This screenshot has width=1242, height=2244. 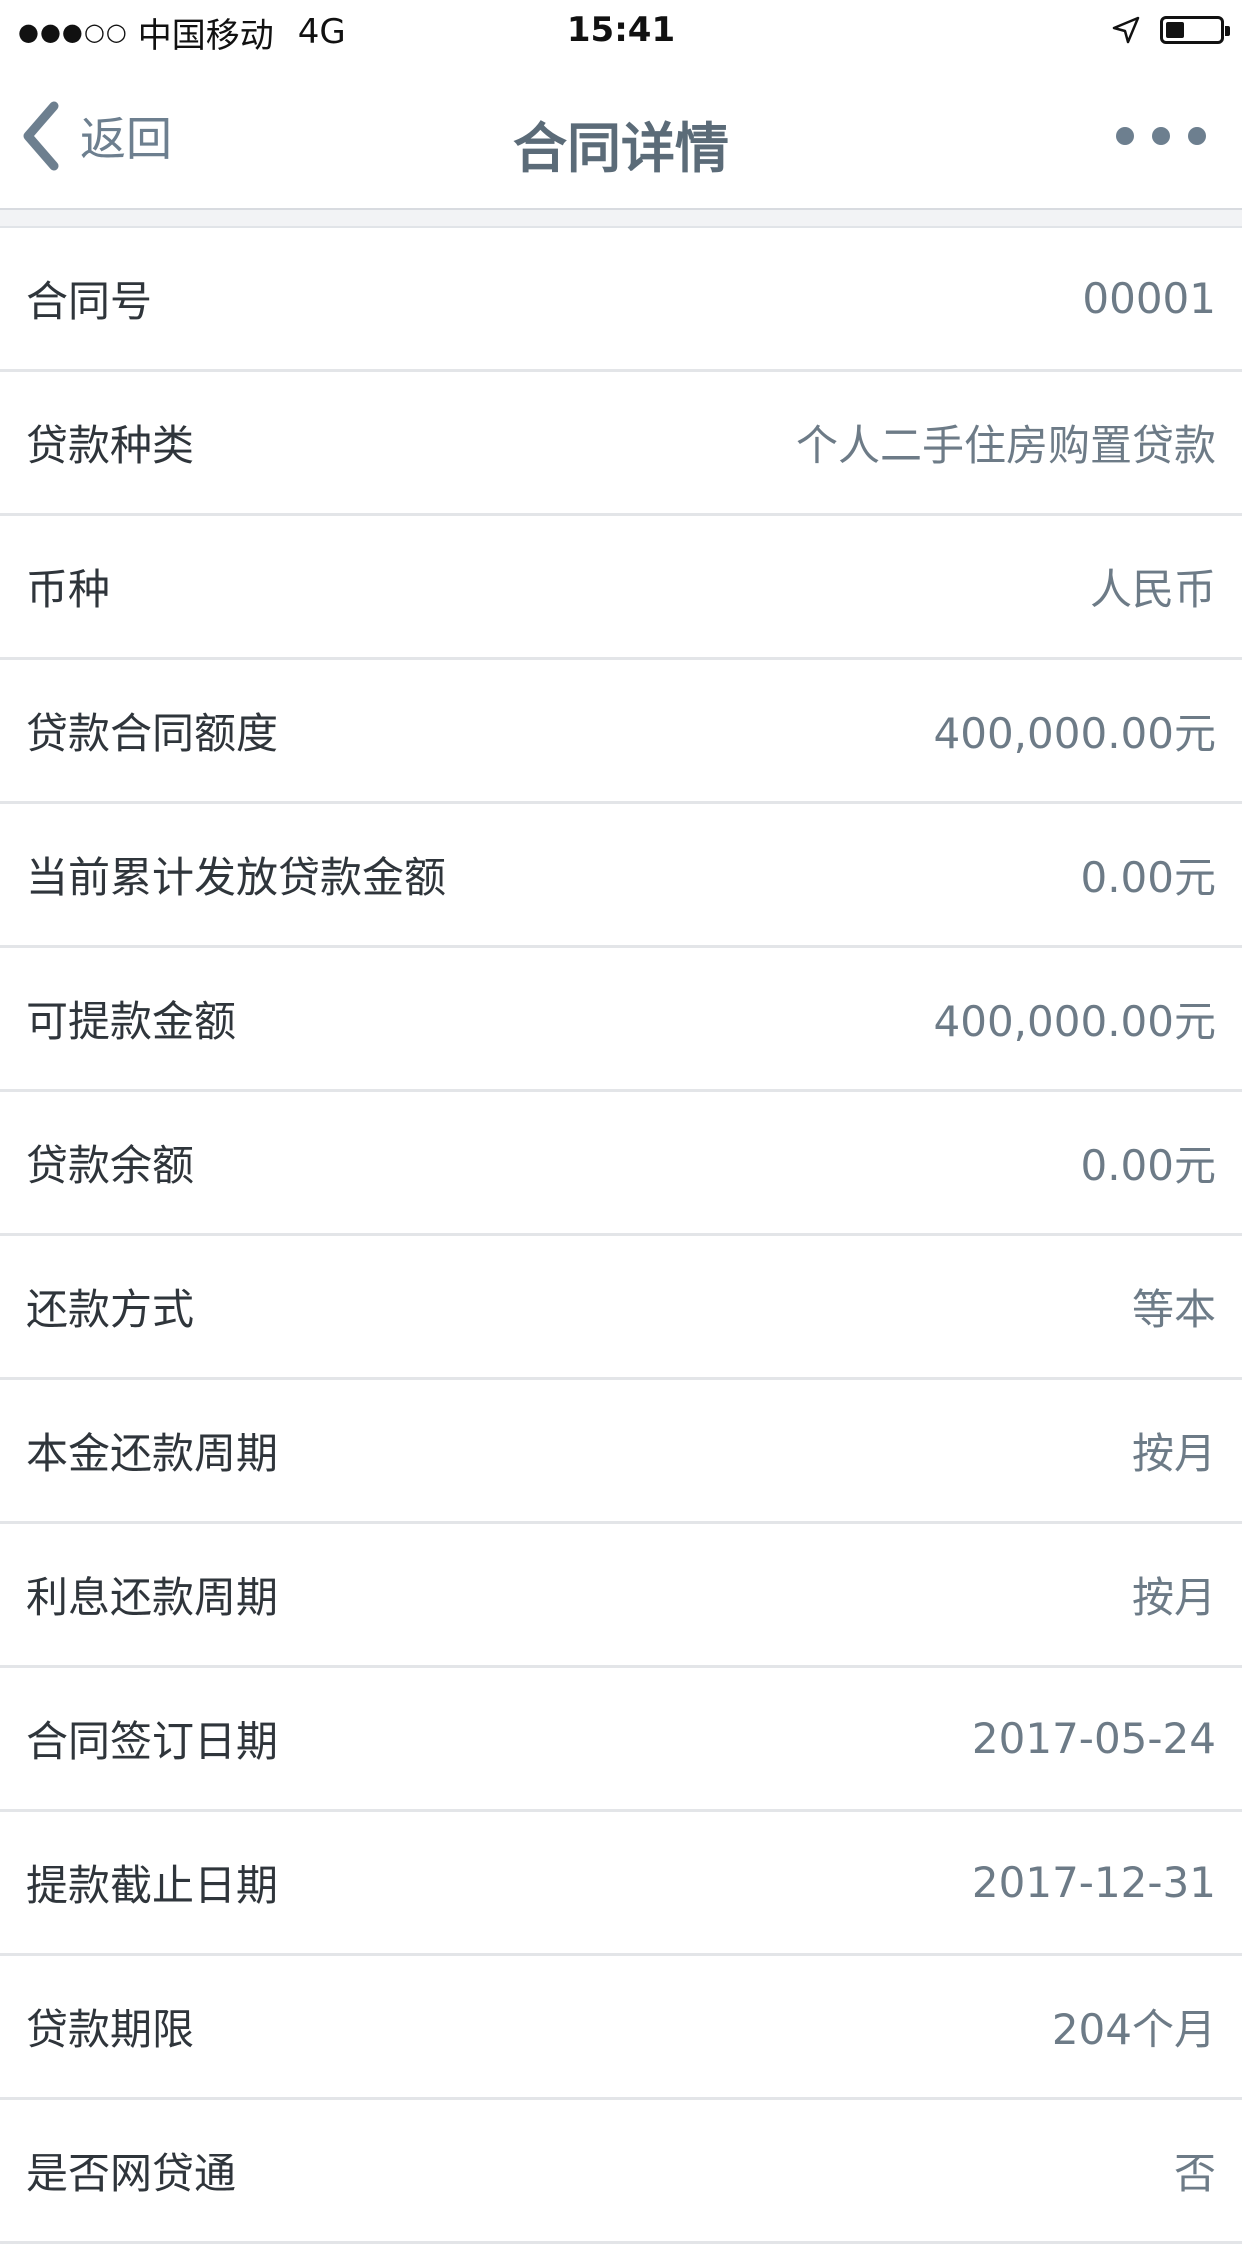 I want to click on status-bar: ●●●○○ 中国移动 4G 15:41, so click(x=621, y=30).